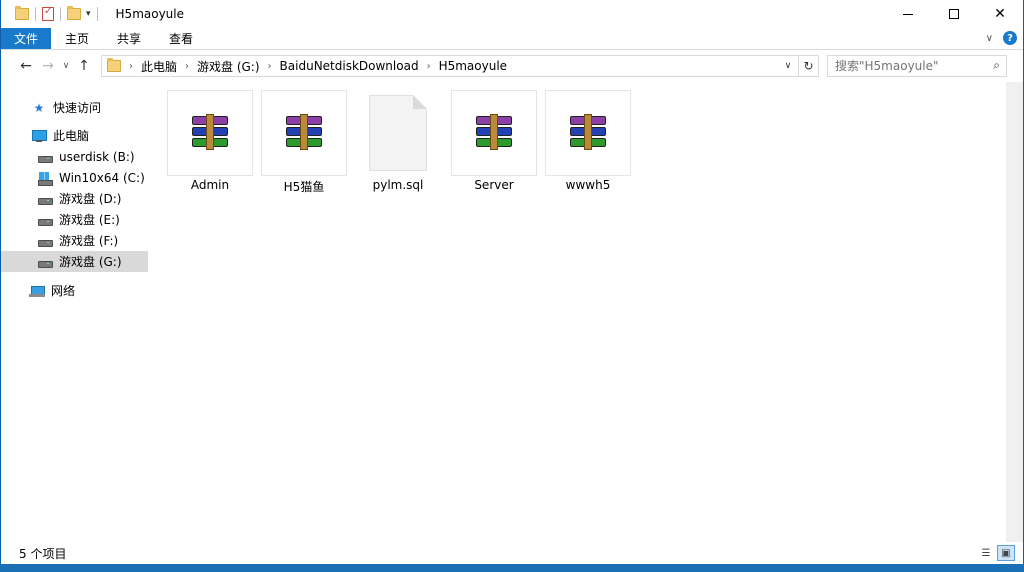  Describe the element at coordinates (84, 66) in the screenshot. I see `up-button: ↑` at that location.